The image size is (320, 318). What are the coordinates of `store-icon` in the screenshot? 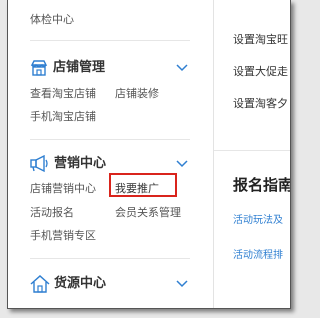 It's located at (39, 68).